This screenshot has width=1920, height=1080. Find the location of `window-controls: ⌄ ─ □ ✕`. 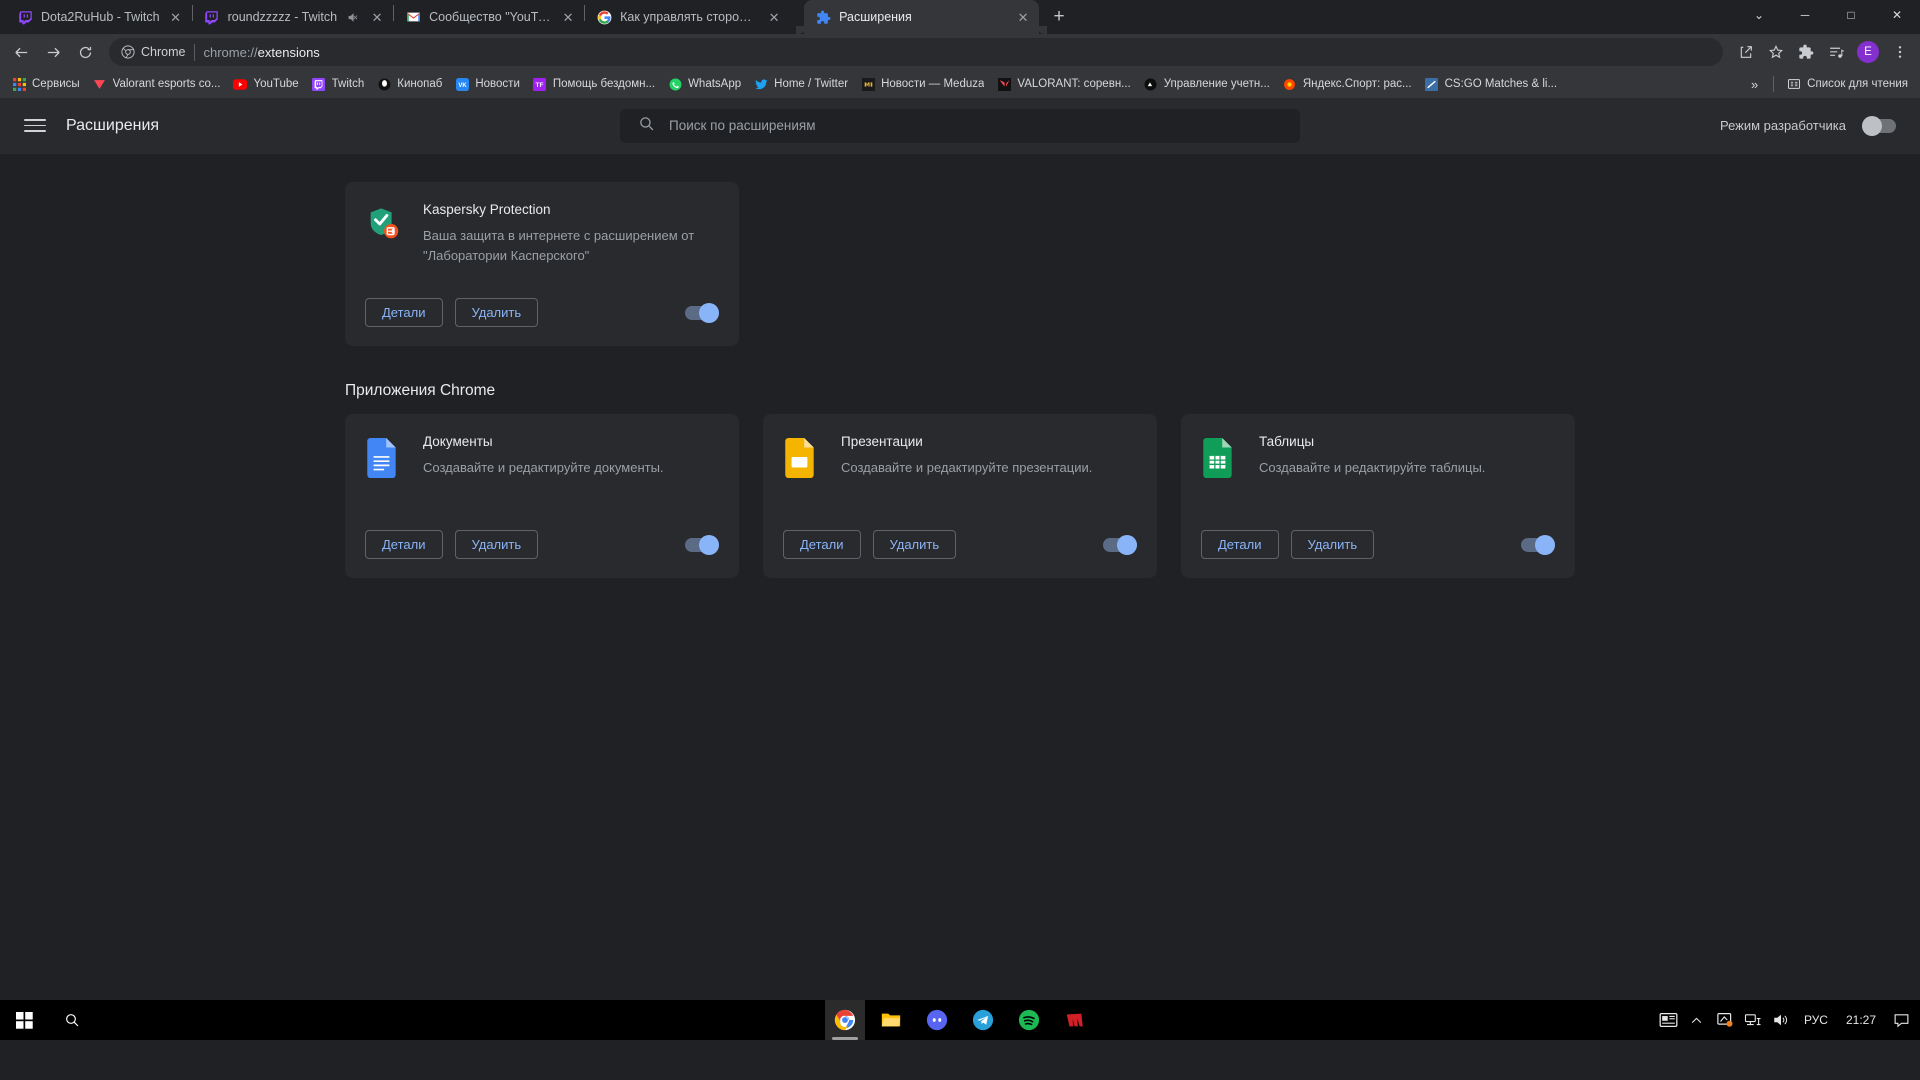

window-controls: ⌄ ─ □ ✕ is located at coordinates (1828, 17).